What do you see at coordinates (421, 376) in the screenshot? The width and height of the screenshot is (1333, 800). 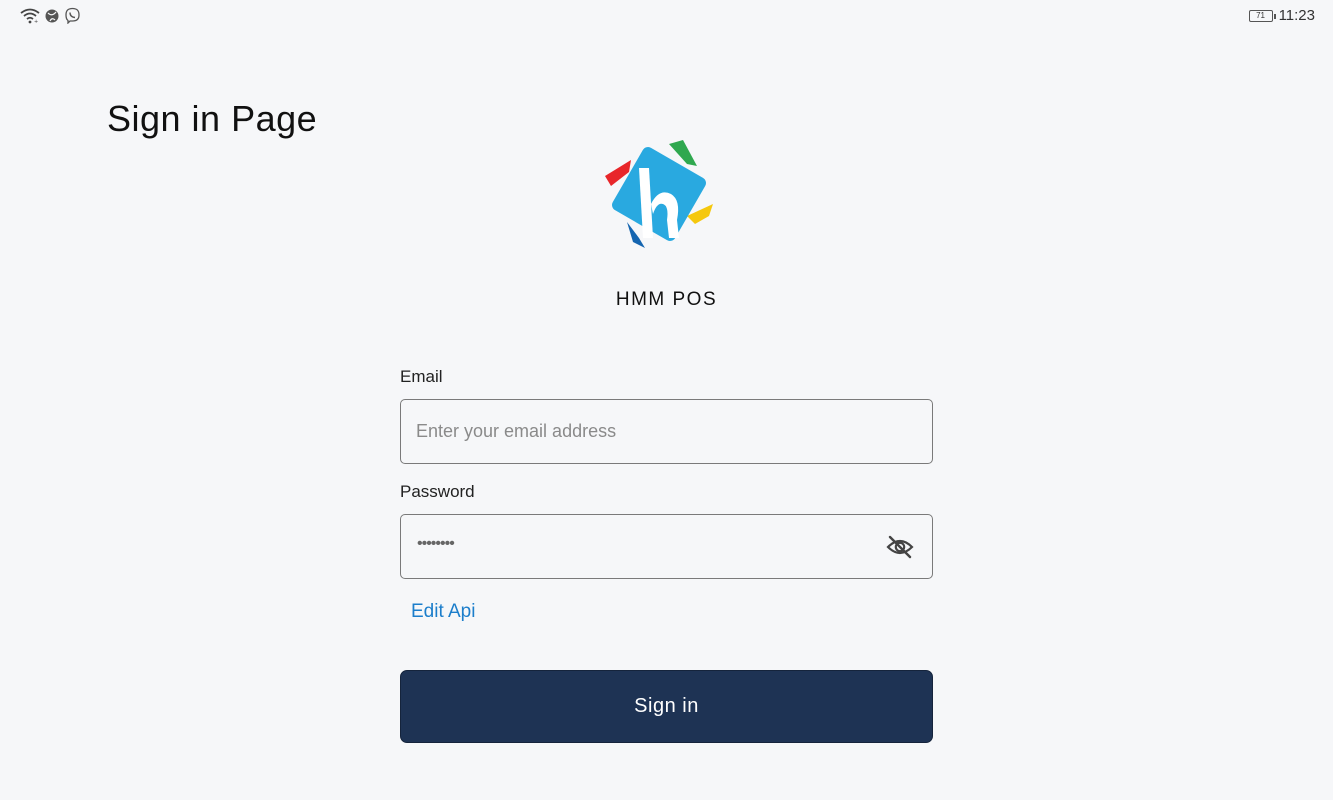 I see `email-label: Email` at bounding box center [421, 376].